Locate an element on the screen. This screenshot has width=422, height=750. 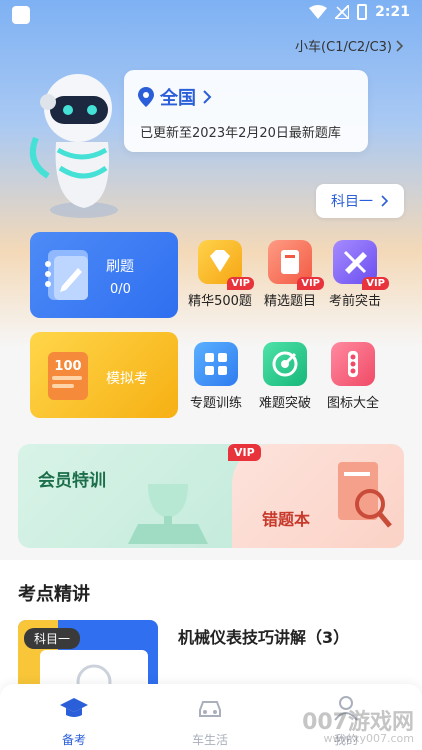
subject-selector-button: 科目一 is located at coordinates (360, 201).